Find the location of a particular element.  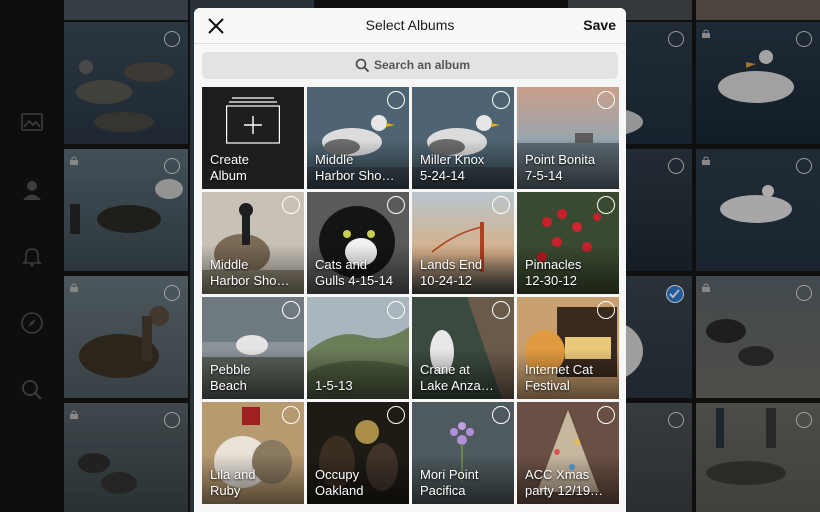

add-album-icon is located at coordinates (253, 120).